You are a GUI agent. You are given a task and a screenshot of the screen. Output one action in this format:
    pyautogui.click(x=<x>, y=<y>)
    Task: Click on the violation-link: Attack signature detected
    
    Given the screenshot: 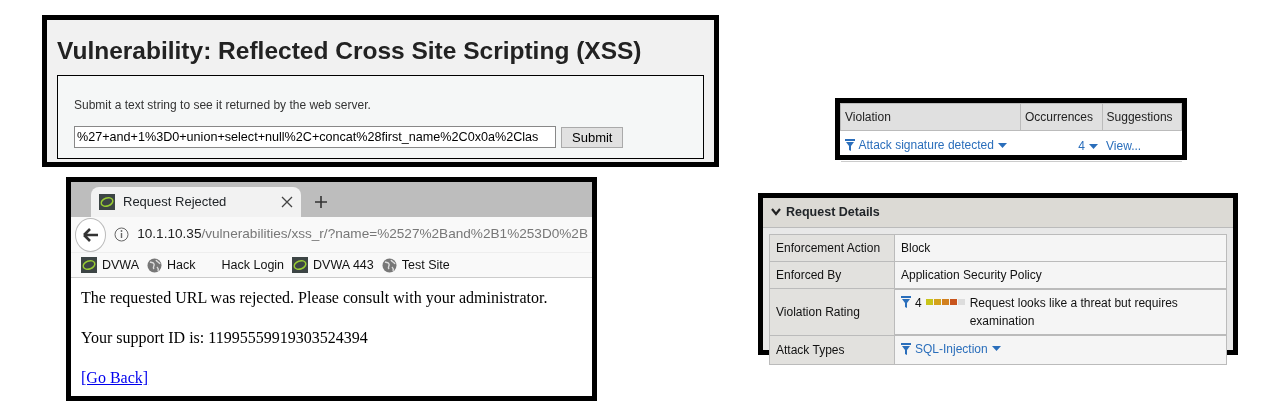 What is the action you would take?
    pyautogui.click(x=925, y=145)
    